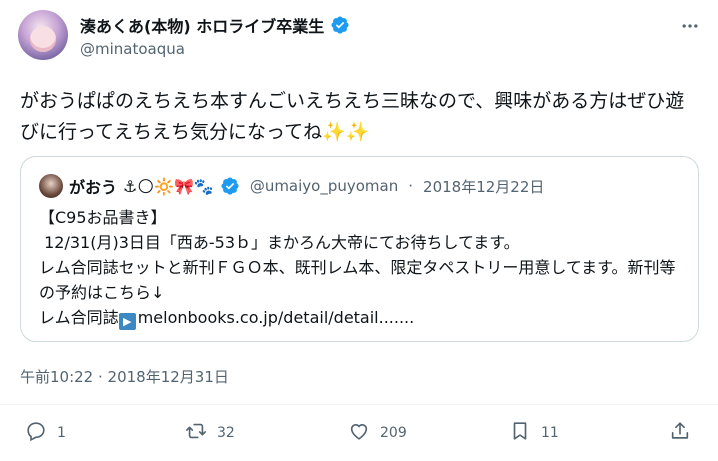  I want to click on reply-button: 1, so click(45, 433).